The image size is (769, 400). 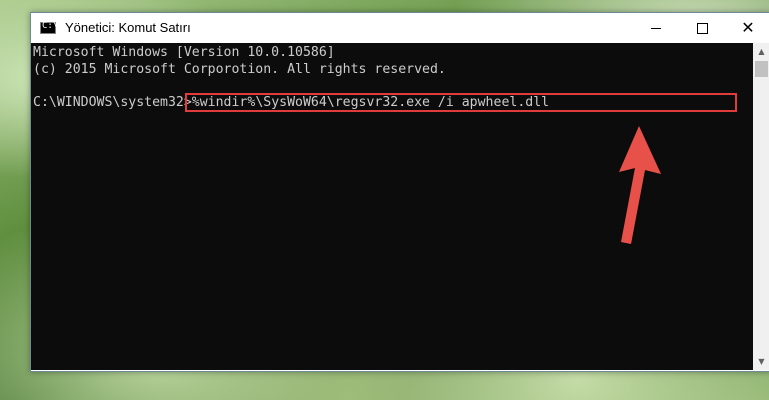 What do you see at coordinates (400, 28) in the screenshot?
I see `title-bar: C:\ Yönetici: Komut Satırı ✕` at bounding box center [400, 28].